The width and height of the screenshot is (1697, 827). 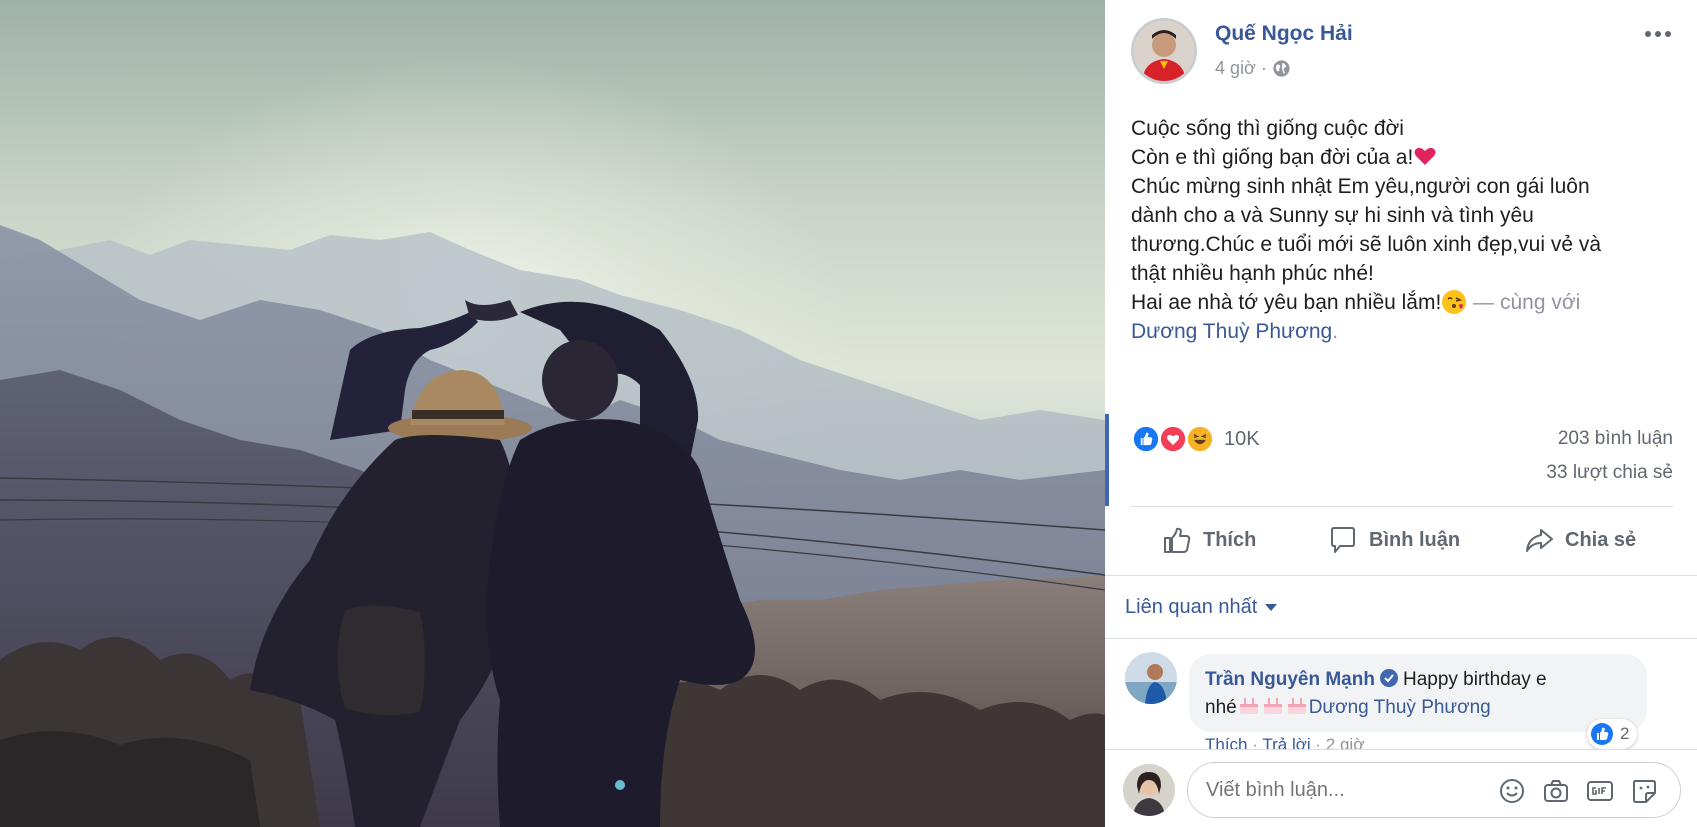 What do you see at coordinates (1539, 540) in the screenshot?
I see `share-icon` at bounding box center [1539, 540].